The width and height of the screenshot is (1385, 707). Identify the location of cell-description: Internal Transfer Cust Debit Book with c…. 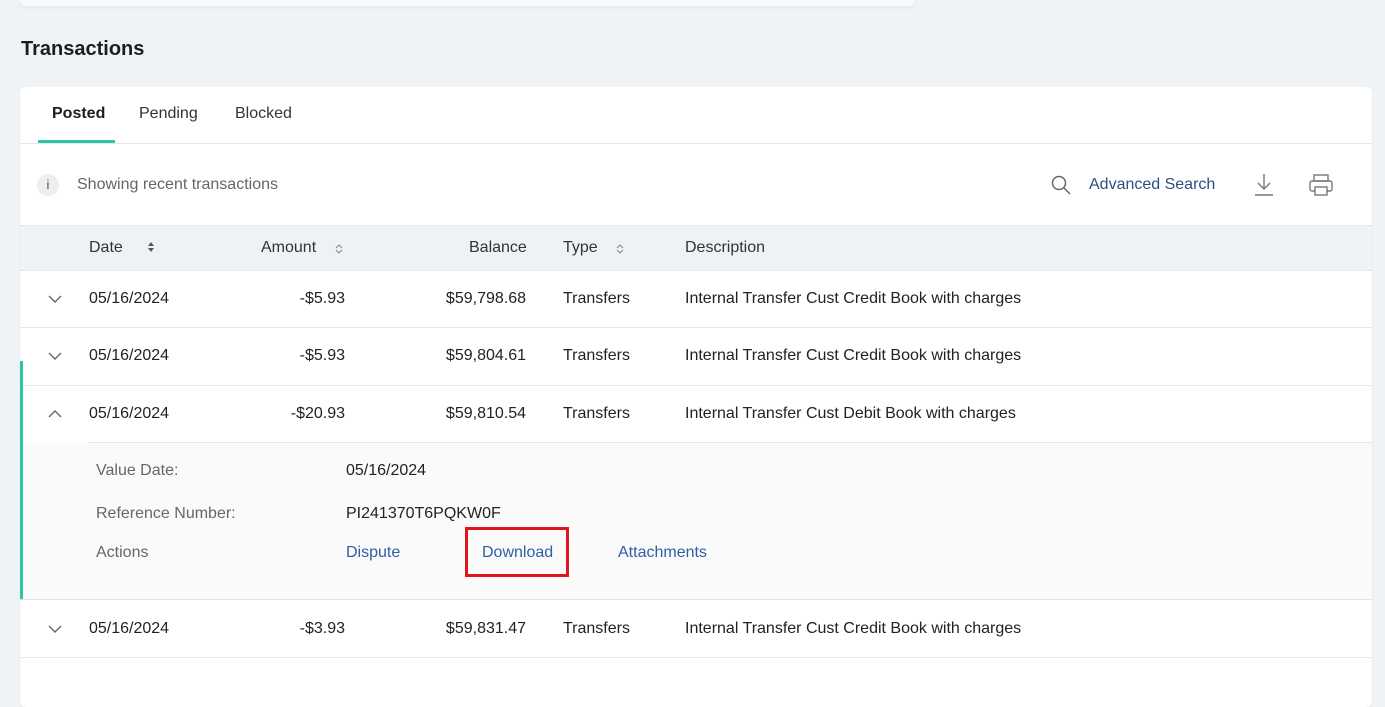
(850, 413).